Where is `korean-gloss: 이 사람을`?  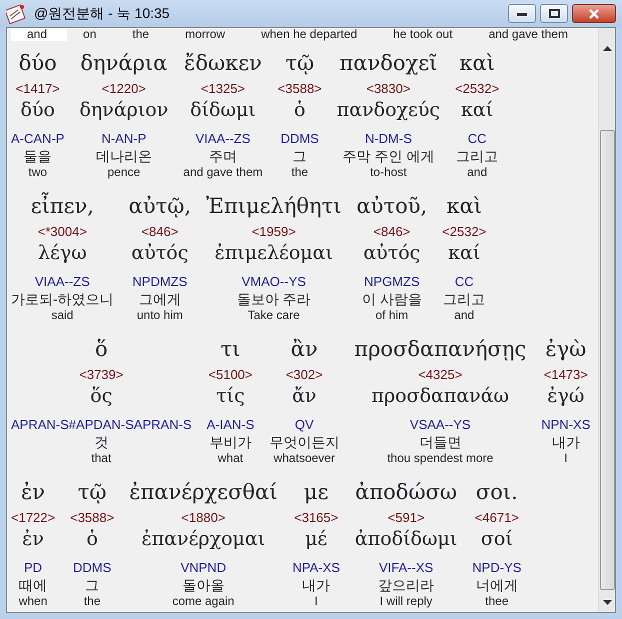 korean-gloss: 이 사람을 is located at coordinates (392, 299).